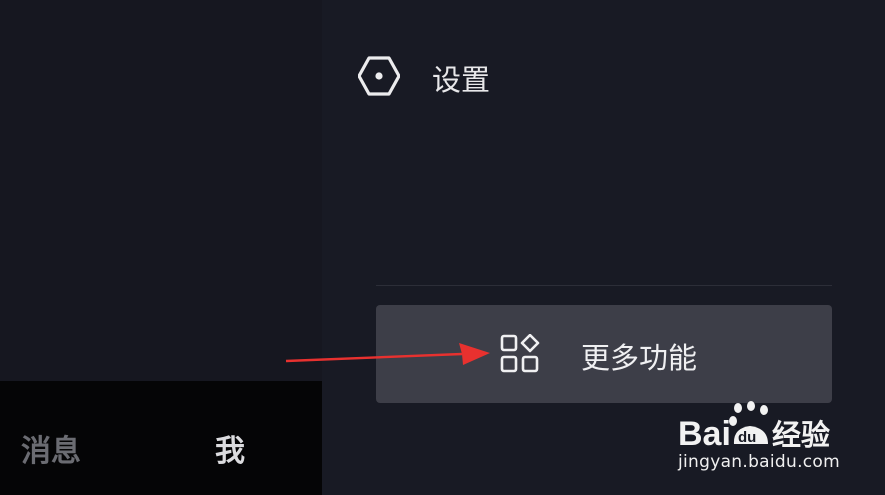  I want to click on nav-tab-me: 我, so click(230, 448).